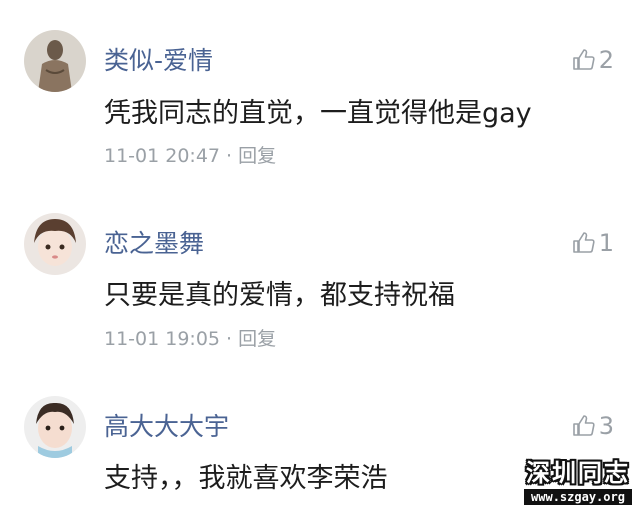  What do you see at coordinates (158, 61) in the screenshot?
I see `username: 类似-爱情` at bounding box center [158, 61].